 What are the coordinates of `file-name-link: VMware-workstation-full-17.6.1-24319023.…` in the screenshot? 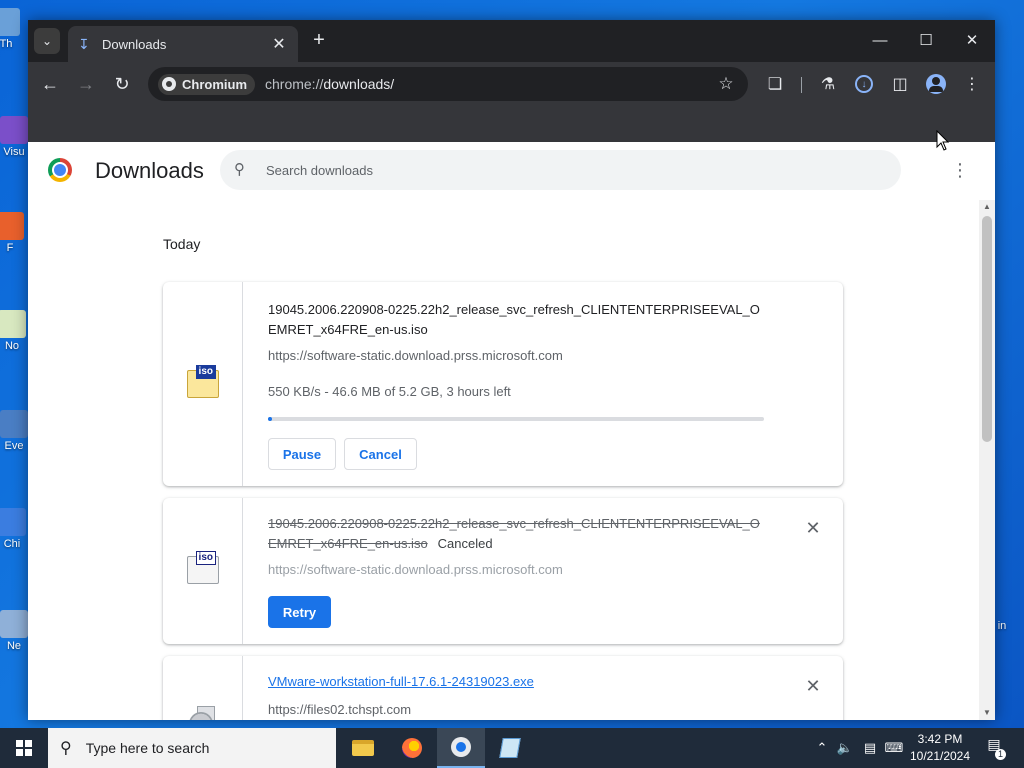 It's located at (518, 682).